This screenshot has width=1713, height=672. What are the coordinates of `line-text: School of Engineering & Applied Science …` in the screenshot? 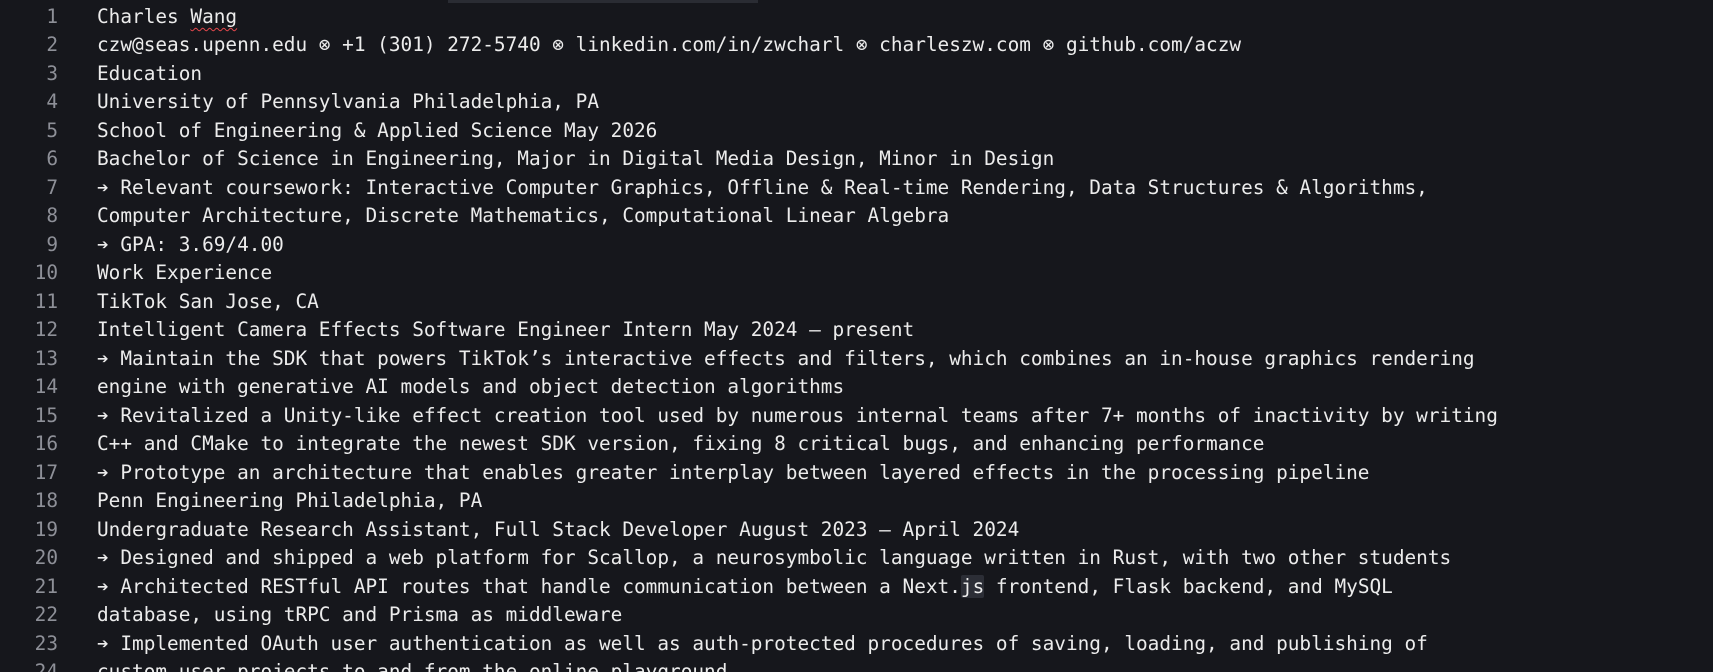 It's located at (377, 130).